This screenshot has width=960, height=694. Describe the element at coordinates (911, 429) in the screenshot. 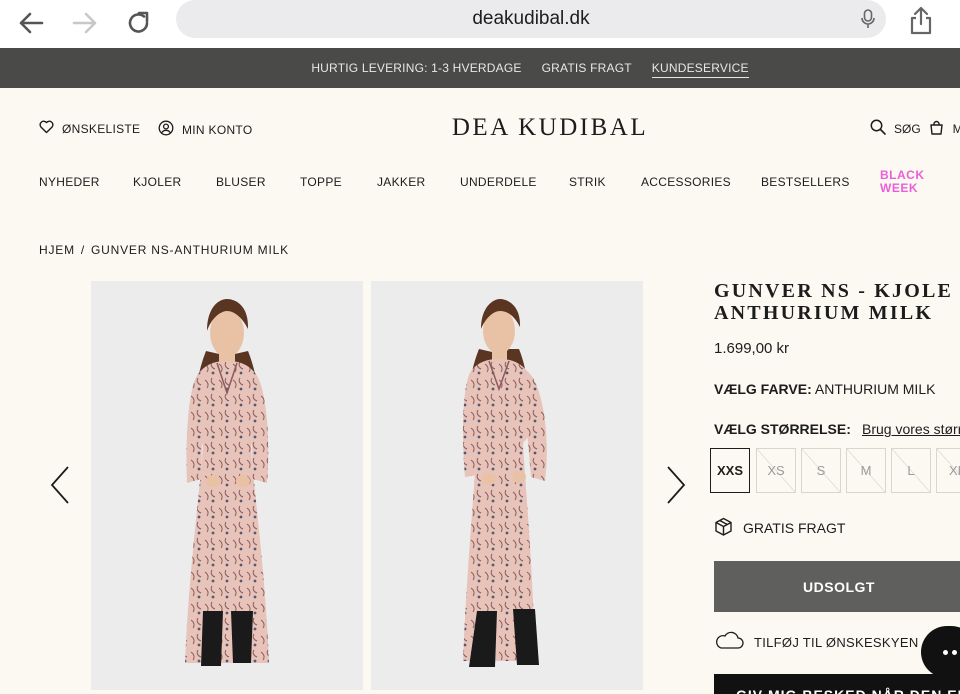

I see `size-guide-link: Brug vores størr` at that location.